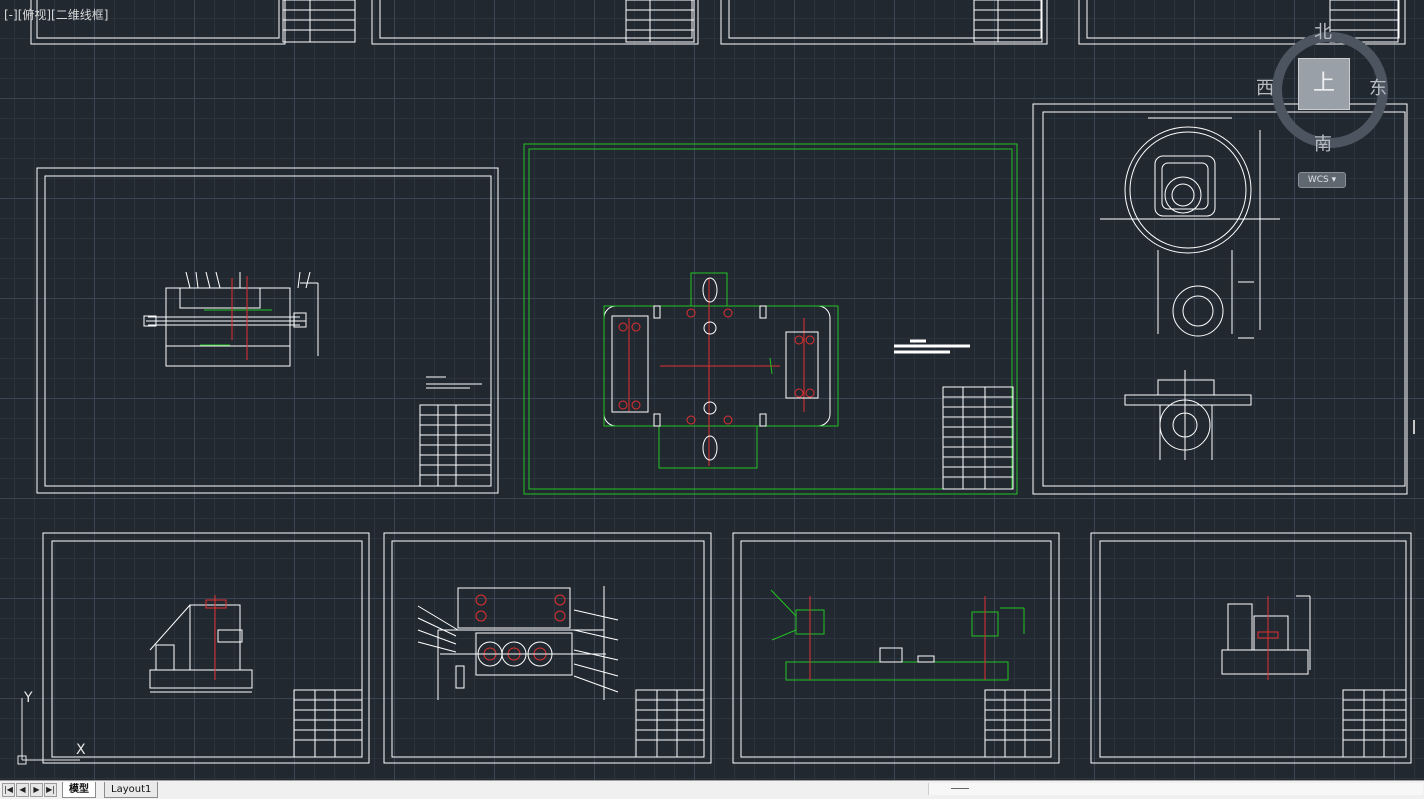 The image size is (1424, 799). Describe the element at coordinates (8, 790) in the screenshot. I see `first-tab-button: |◀` at that location.